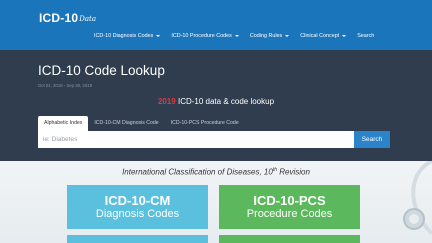 This screenshot has width=432, height=243. What do you see at coordinates (201, 36) in the screenshot?
I see `nav-label: ICD-10 Procedure Codes` at bounding box center [201, 36].